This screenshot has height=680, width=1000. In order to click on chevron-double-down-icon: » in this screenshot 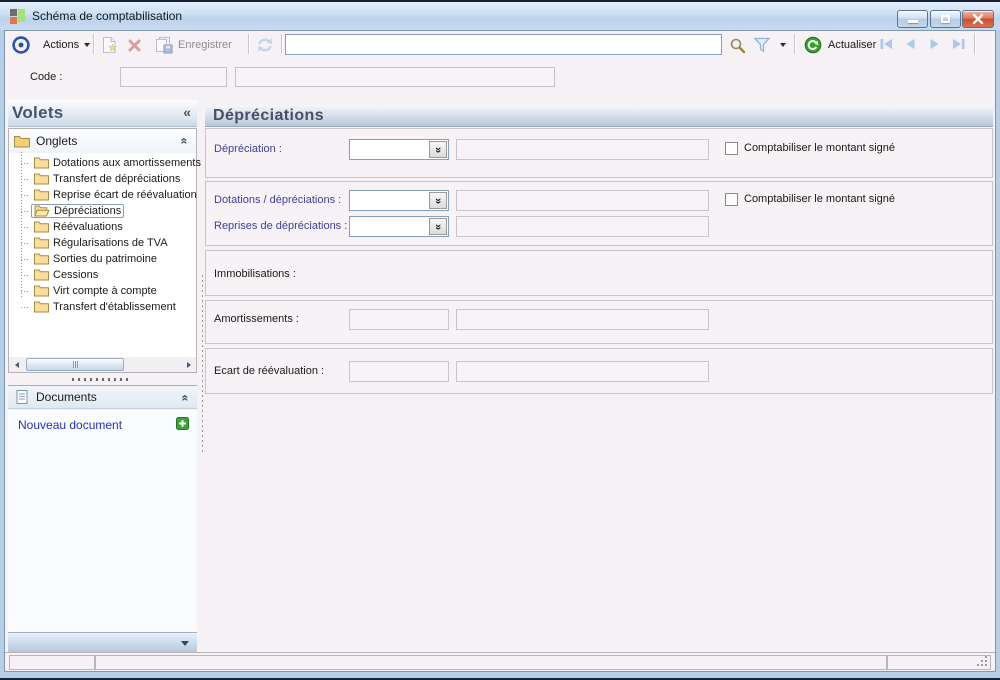, I will do `click(438, 226)`.